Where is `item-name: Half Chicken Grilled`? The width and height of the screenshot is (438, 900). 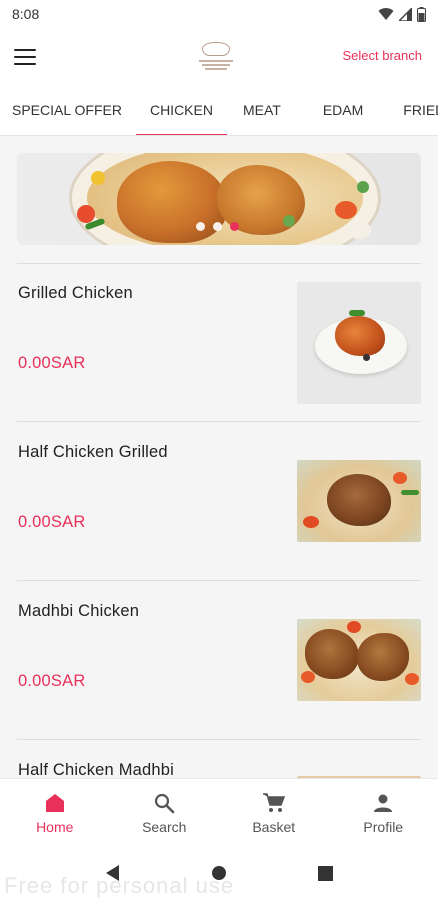 item-name: Half Chicken Grilled is located at coordinates (93, 452).